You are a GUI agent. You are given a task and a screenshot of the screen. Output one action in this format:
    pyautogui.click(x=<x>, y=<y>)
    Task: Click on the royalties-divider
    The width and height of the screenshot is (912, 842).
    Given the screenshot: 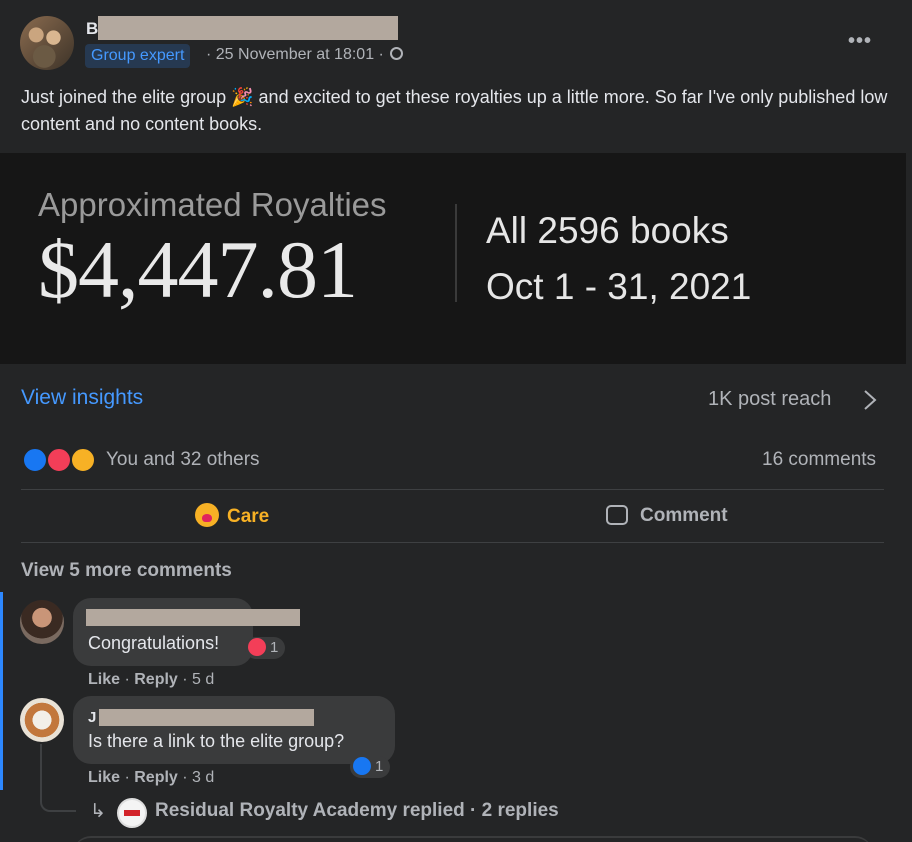 What is the action you would take?
    pyautogui.click(x=456, y=253)
    